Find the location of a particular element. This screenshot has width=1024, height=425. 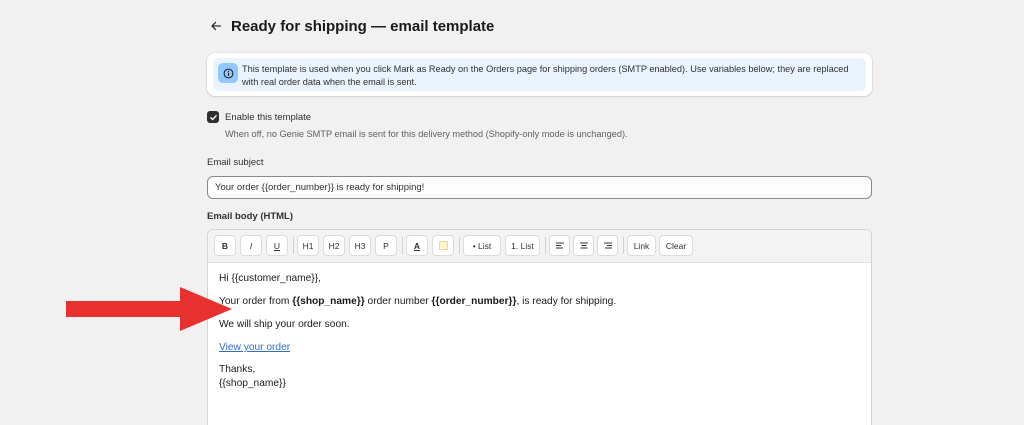

order-ready-text: order number is located at coordinates (398, 301).